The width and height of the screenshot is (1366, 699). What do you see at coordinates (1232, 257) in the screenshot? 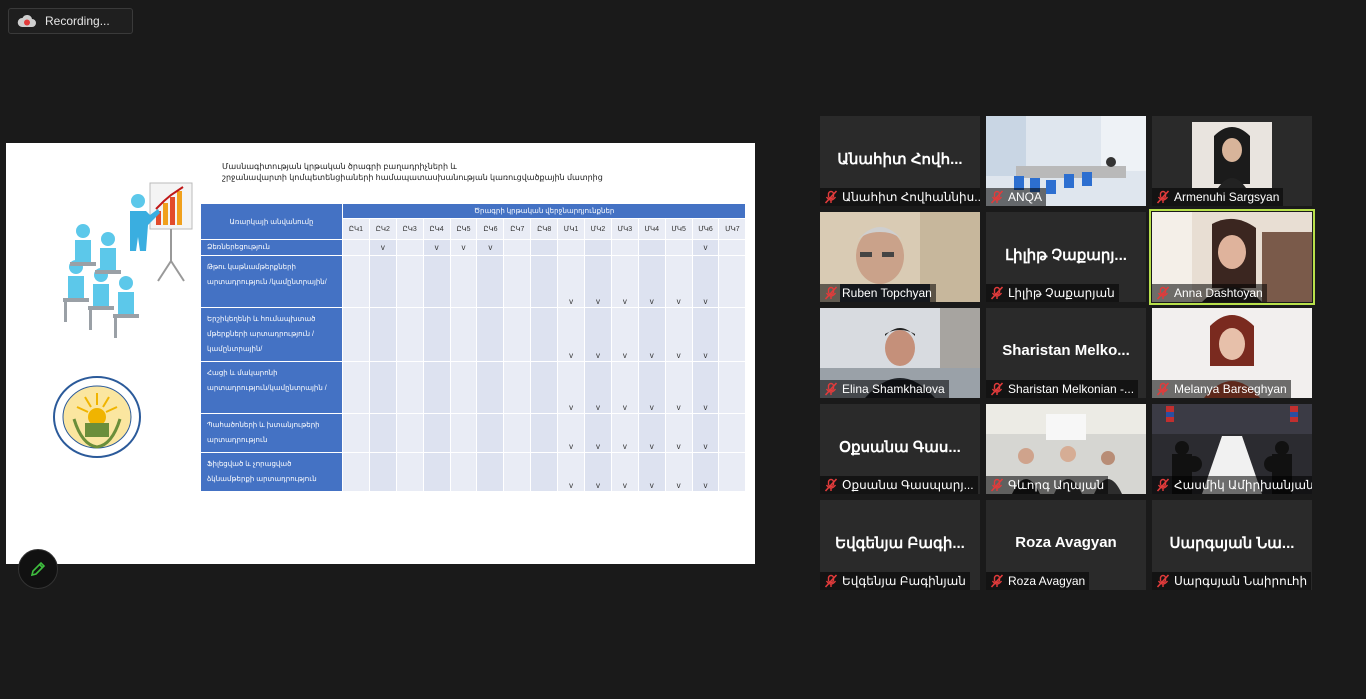
I see `participant-tile: Anna Dashtoyan` at bounding box center [1232, 257].